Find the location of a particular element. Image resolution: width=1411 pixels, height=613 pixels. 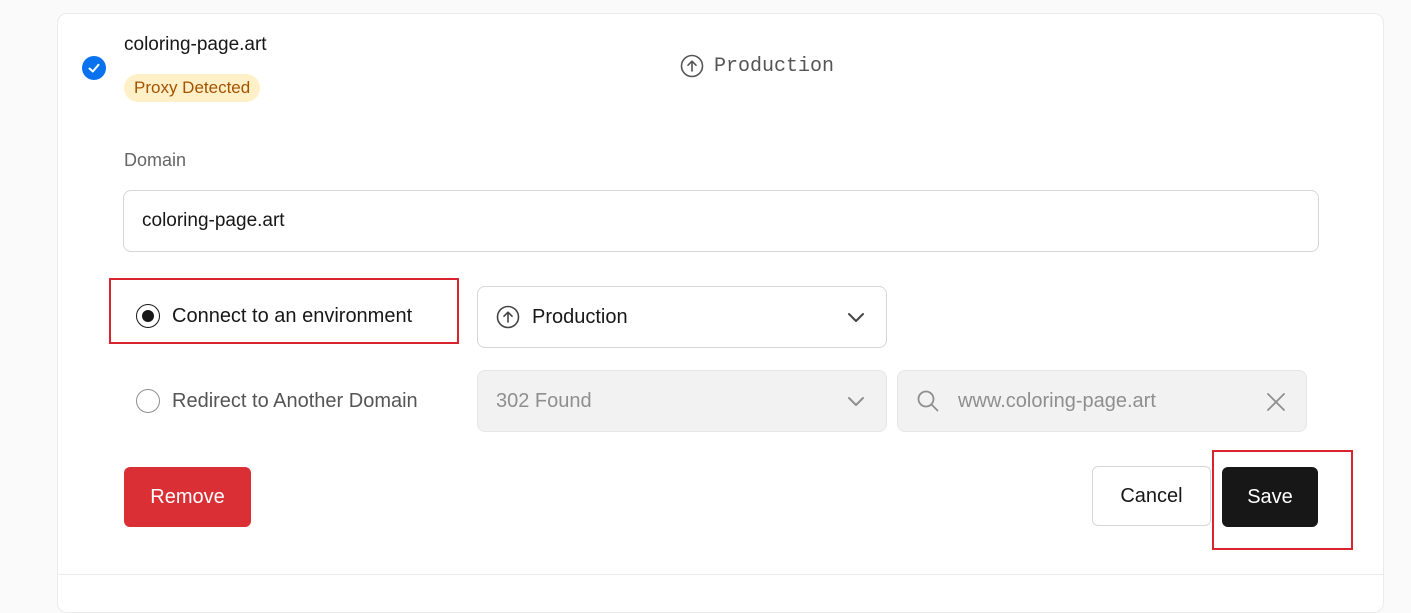

radio-connect-environment: Connect to an environment is located at coordinates (274, 316).